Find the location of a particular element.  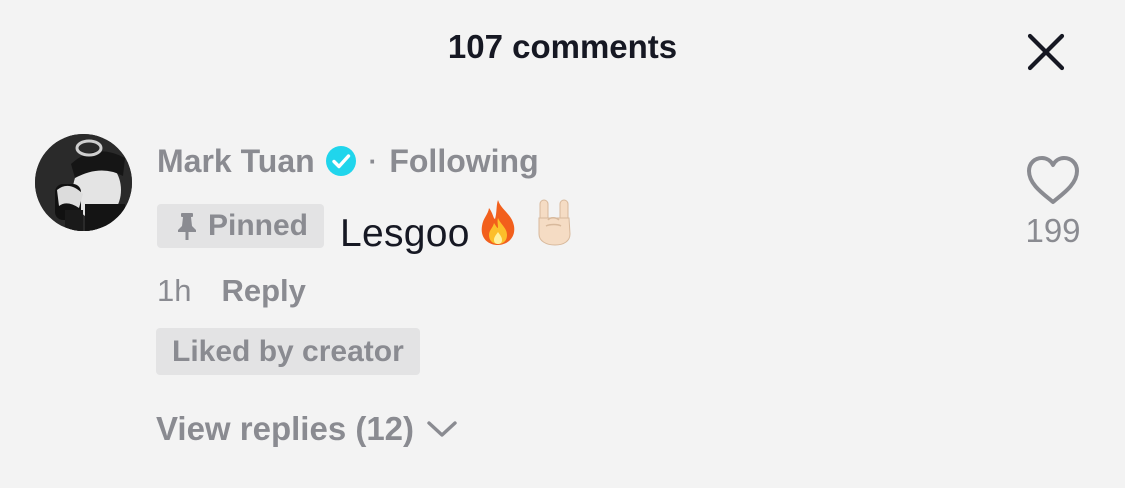

rock-on-hand-emoji is located at coordinates (554, 221).